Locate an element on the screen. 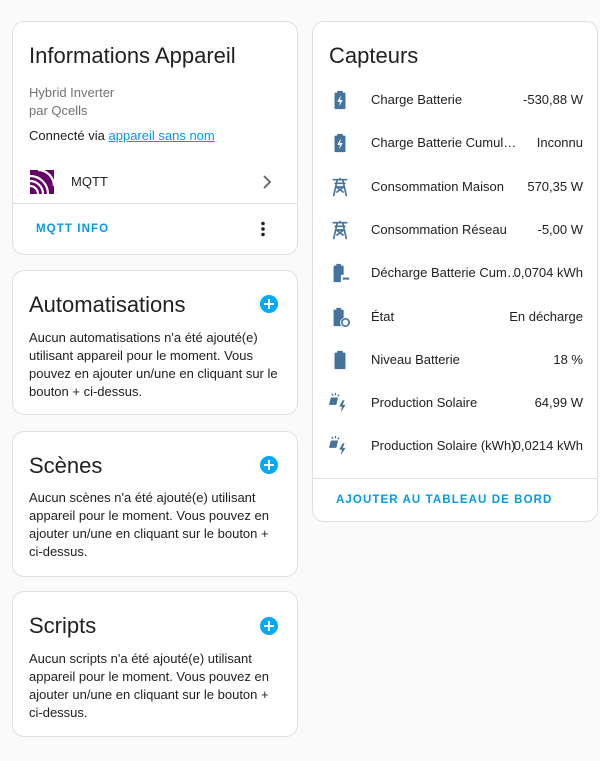  add-to-dashboard-button: AJOUTER AU TABLEAU DE BORD is located at coordinates (444, 500).